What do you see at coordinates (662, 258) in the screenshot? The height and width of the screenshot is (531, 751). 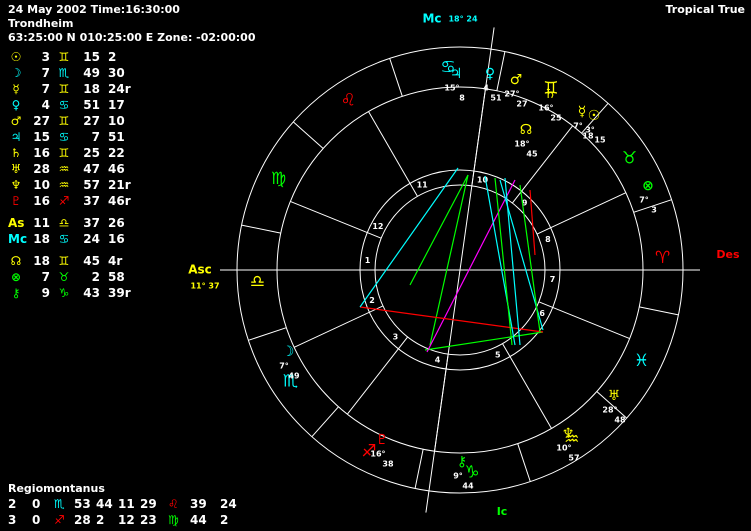 I see `zodiac-sign-icon: ♈` at bounding box center [662, 258].